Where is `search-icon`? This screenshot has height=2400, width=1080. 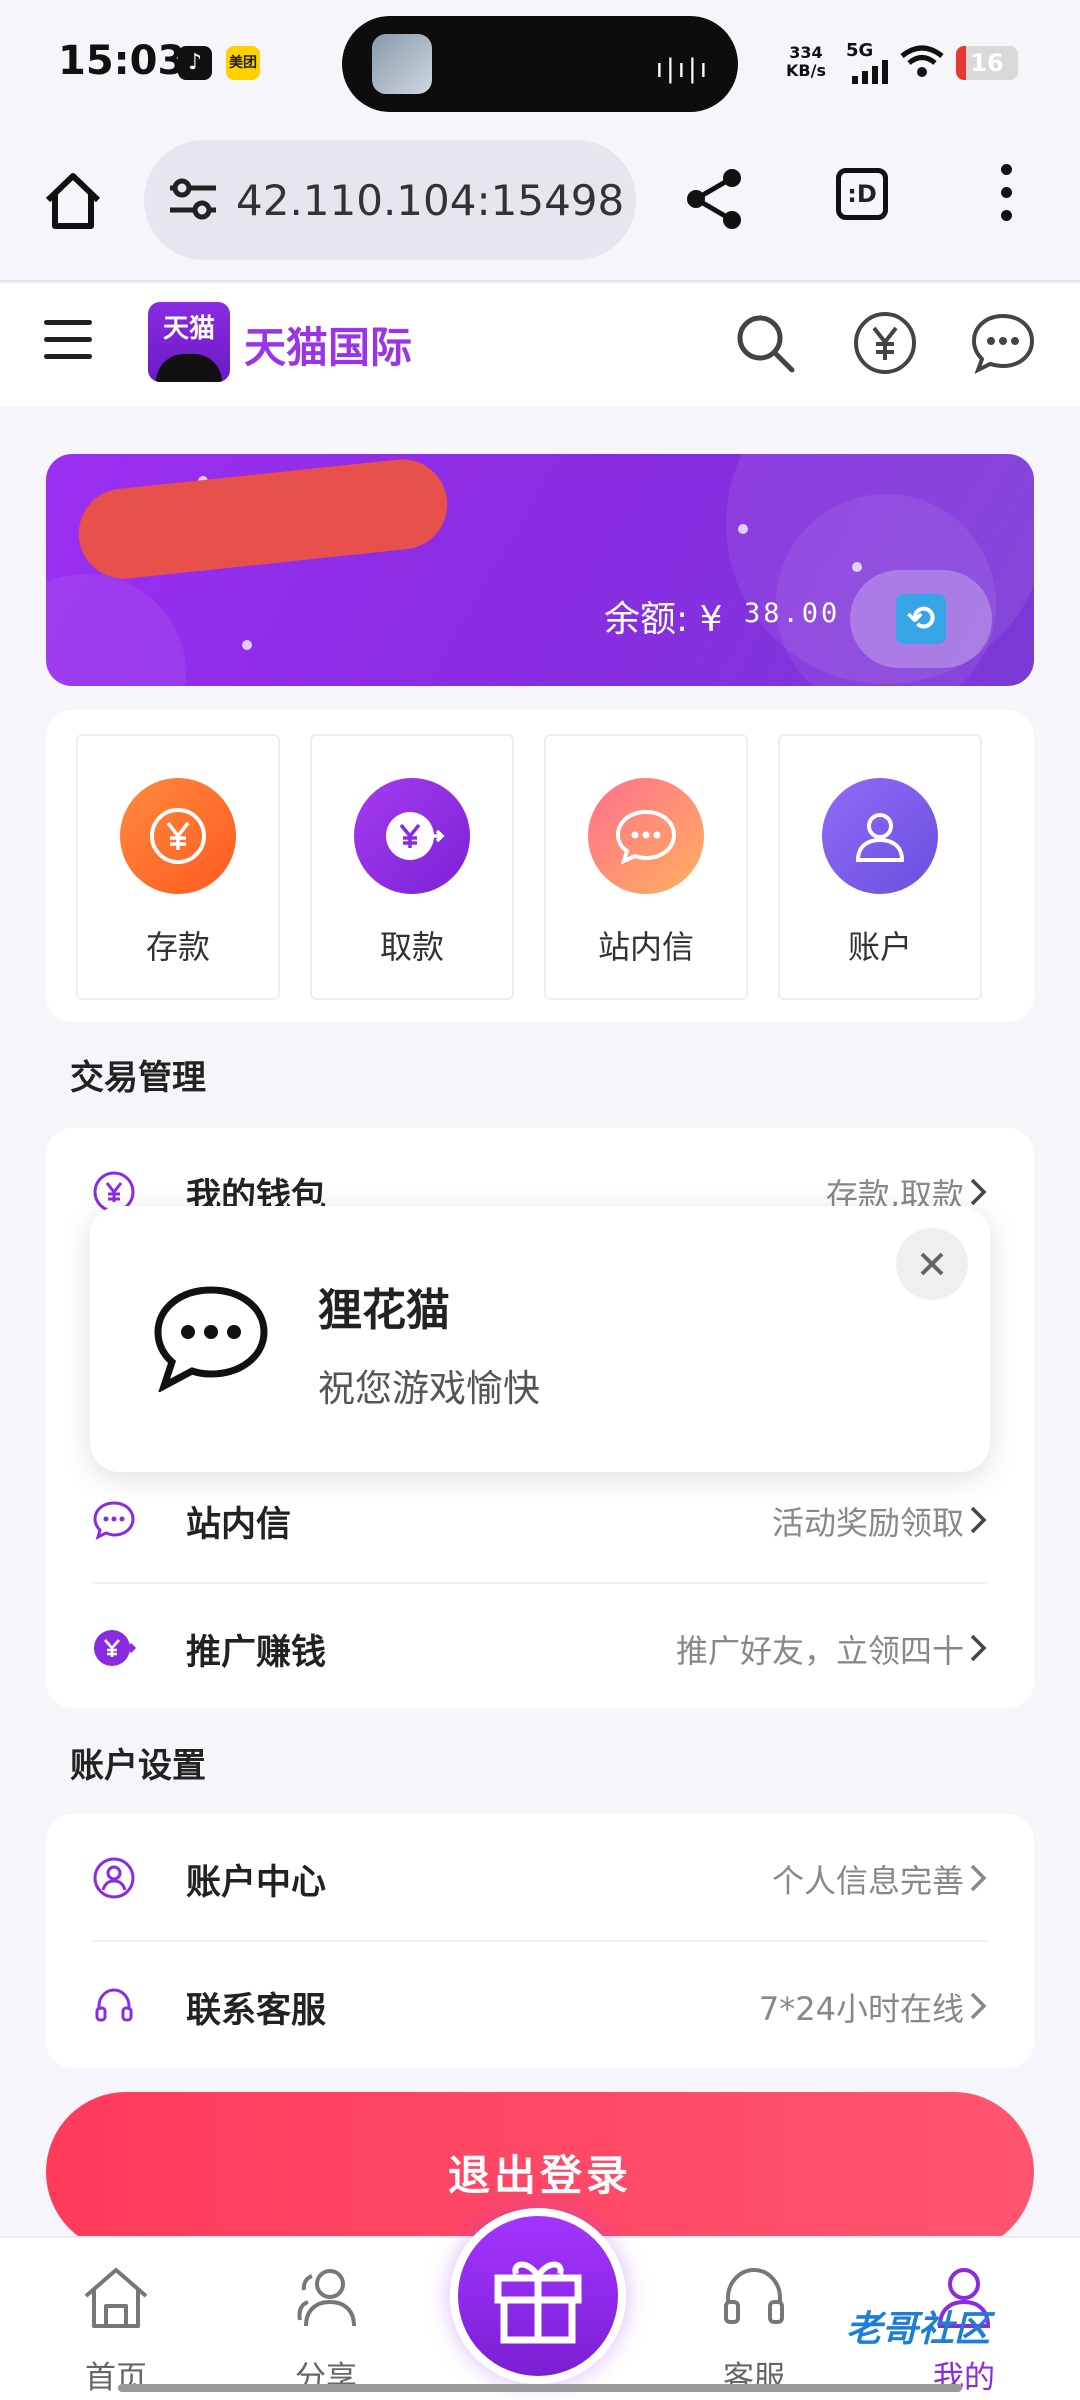 search-icon is located at coordinates (765, 343).